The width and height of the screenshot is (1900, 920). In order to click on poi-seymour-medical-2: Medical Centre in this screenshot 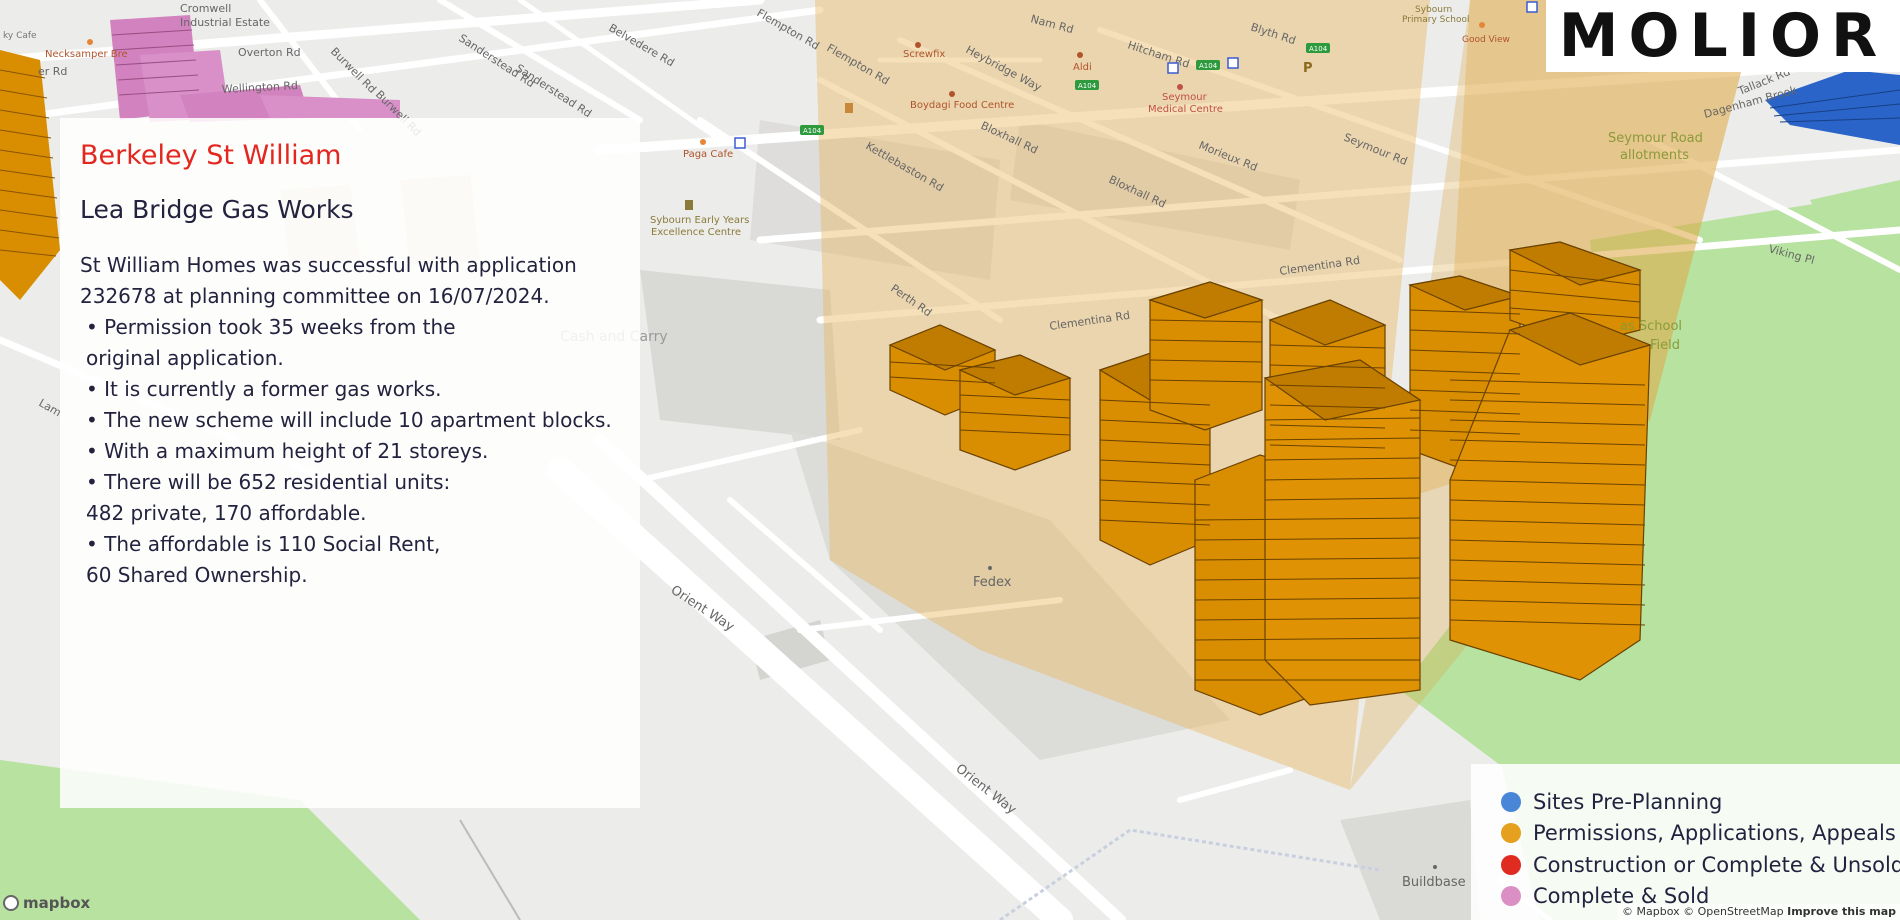, I will do `click(1185, 109)`.